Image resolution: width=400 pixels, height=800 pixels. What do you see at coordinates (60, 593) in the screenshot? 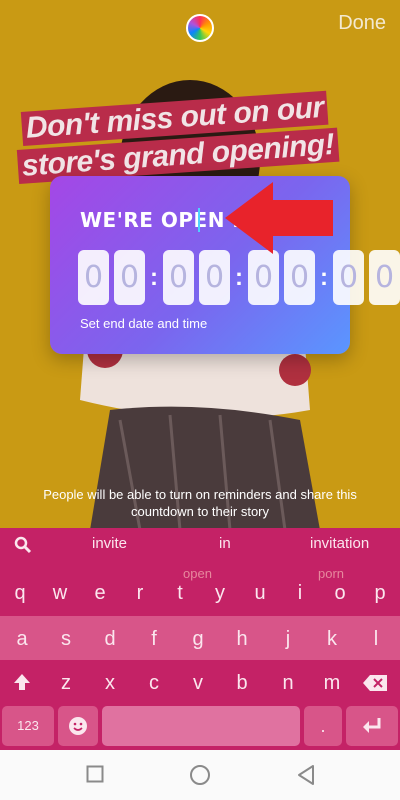
I see `key: w` at bounding box center [60, 593].